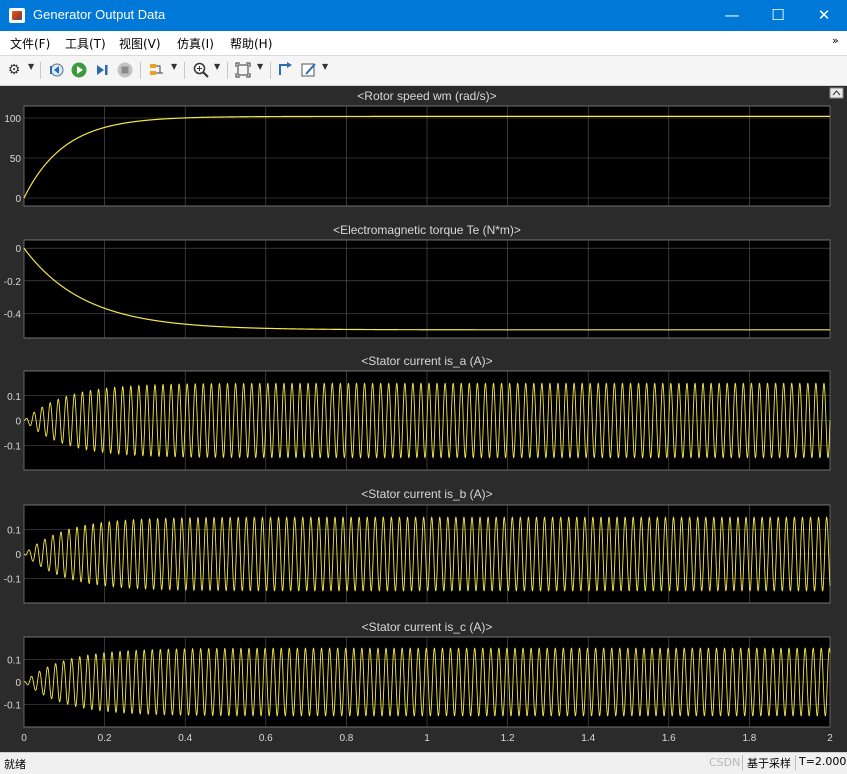 The width and height of the screenshot is (847, 774). Describe the element at coordinates (105, 738) in the screenshot. I see `x-tick-label: 0.2` at that location.